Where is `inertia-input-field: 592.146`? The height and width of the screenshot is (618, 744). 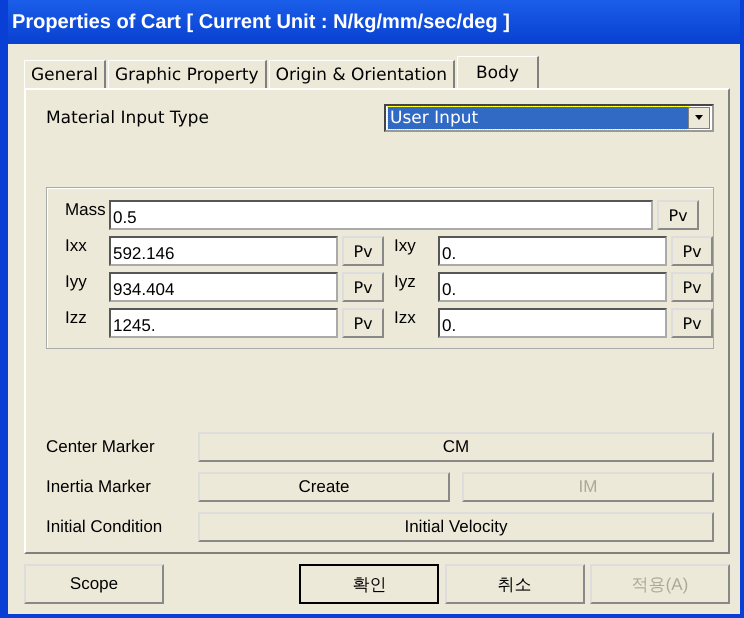 inertia-input-field: 592.146 is located at coordinates (223, 251).